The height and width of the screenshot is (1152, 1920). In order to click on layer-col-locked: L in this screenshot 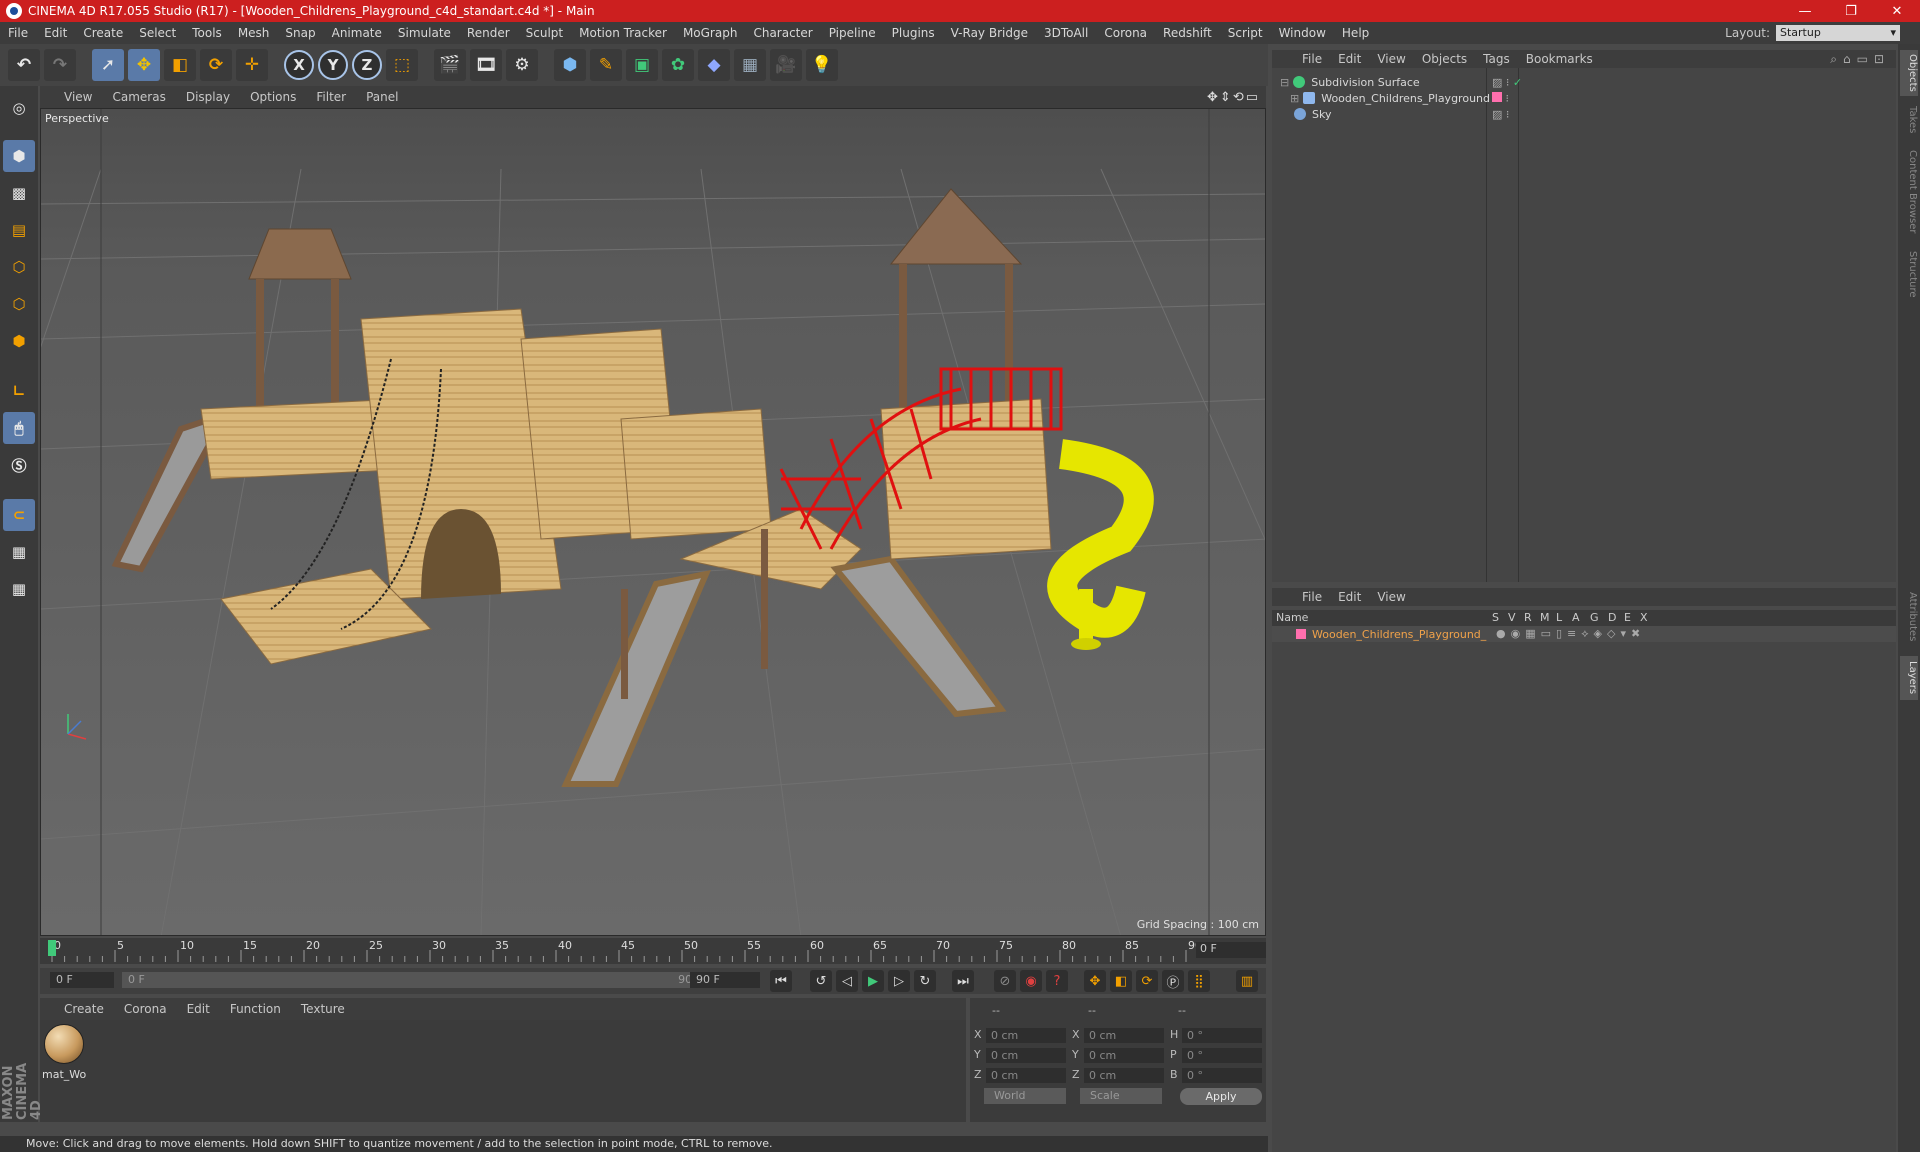, I will do `click(1559, 617)`.